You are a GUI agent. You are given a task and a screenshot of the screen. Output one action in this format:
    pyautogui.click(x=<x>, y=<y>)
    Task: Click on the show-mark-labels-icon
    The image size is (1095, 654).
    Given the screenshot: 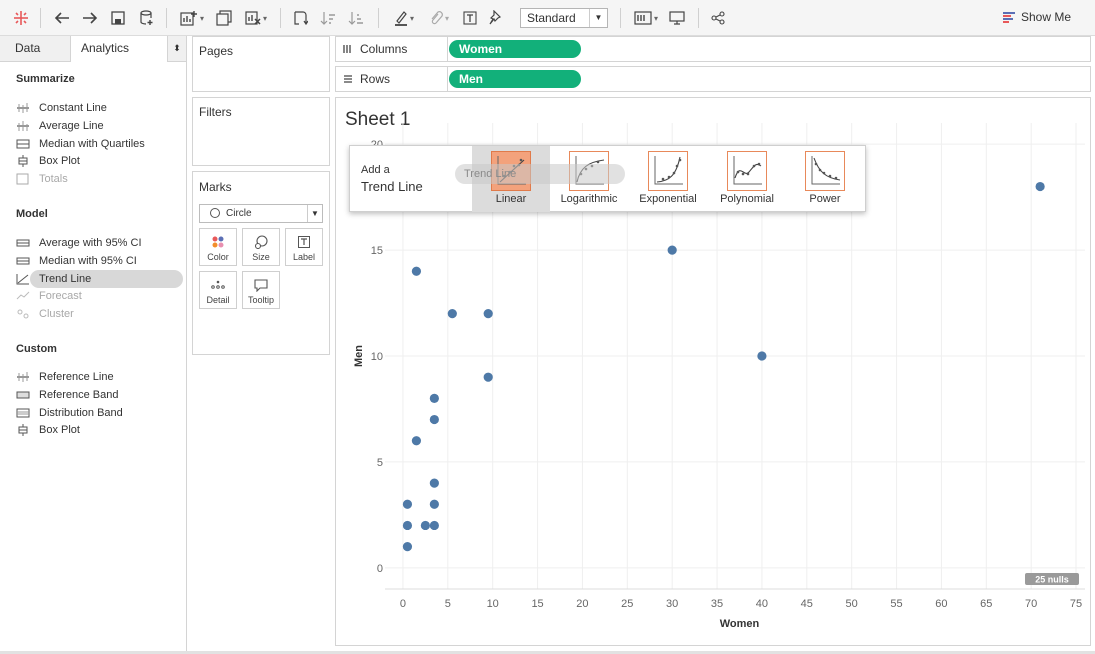 What is the action you would take?
    pyautogui.click(x=470, y=18)
    